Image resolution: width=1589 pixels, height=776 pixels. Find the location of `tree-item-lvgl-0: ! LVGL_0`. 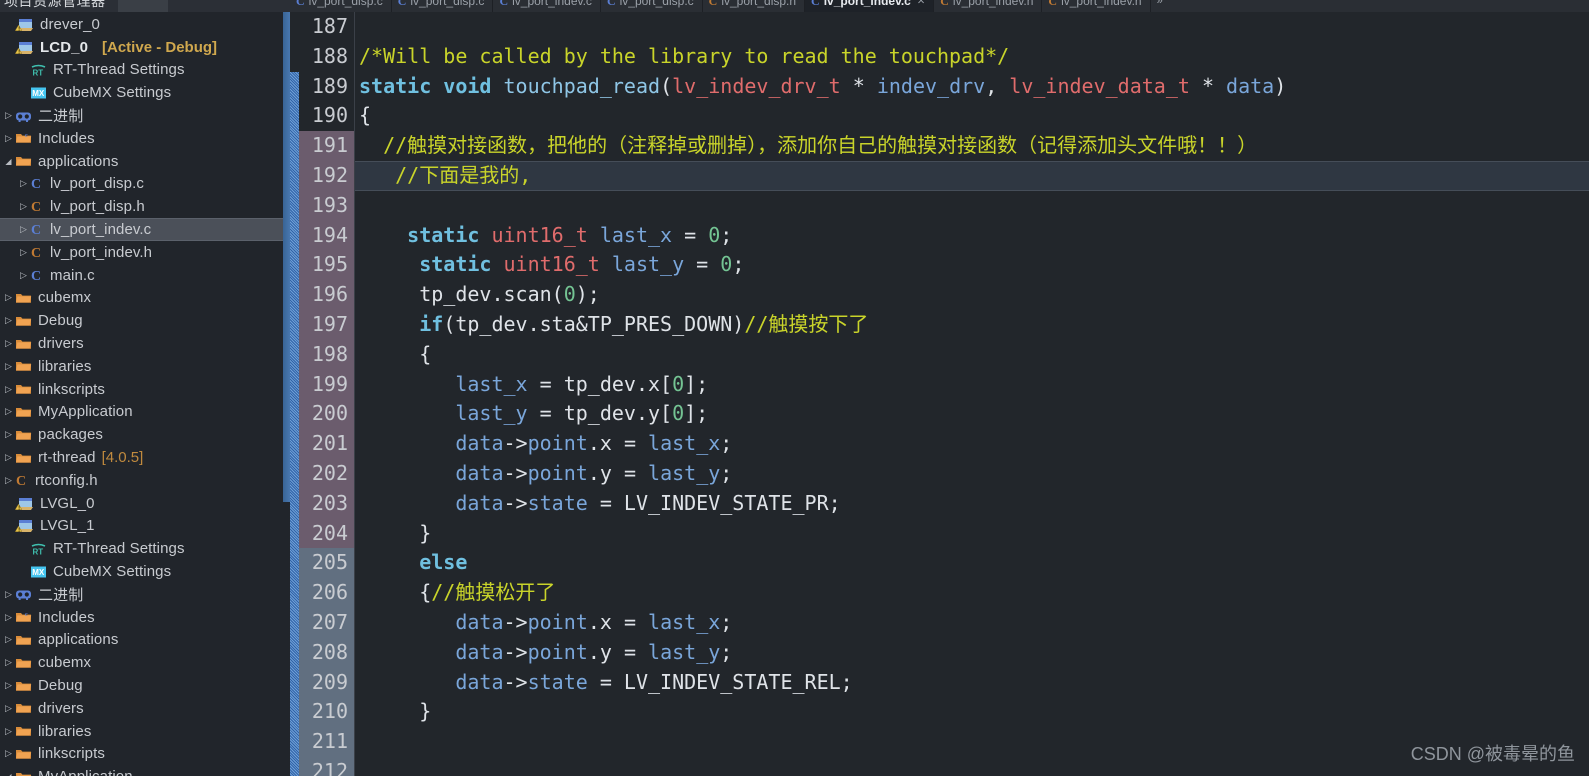

tree-item-lvgl-0: ! LVGL_0 is located at coordinates (145, 503).